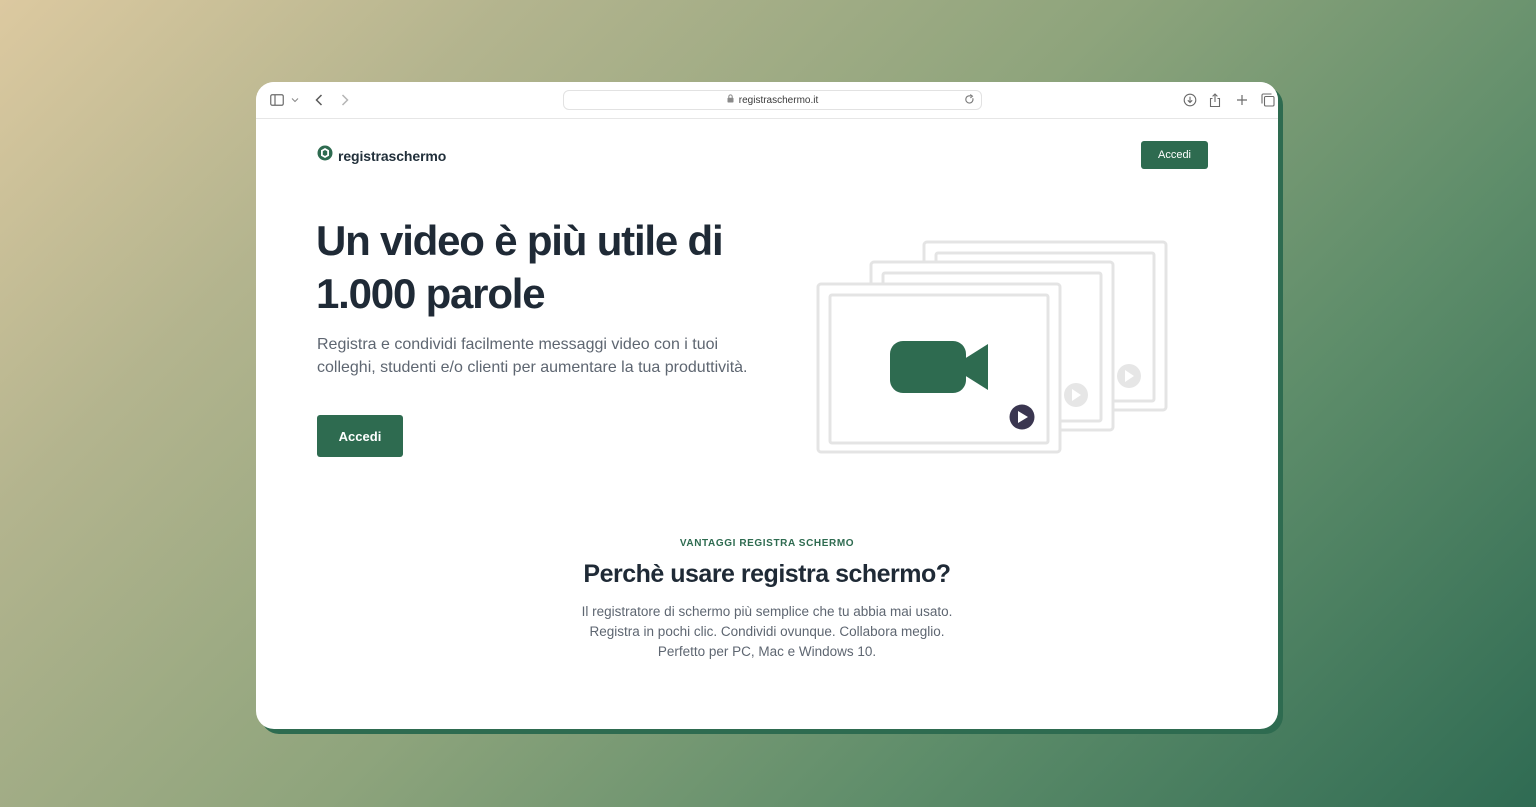  What do you see at coordinates (1215, 100) in the screenshot?
I see `share-icon` at bounding box center [1215, 100].